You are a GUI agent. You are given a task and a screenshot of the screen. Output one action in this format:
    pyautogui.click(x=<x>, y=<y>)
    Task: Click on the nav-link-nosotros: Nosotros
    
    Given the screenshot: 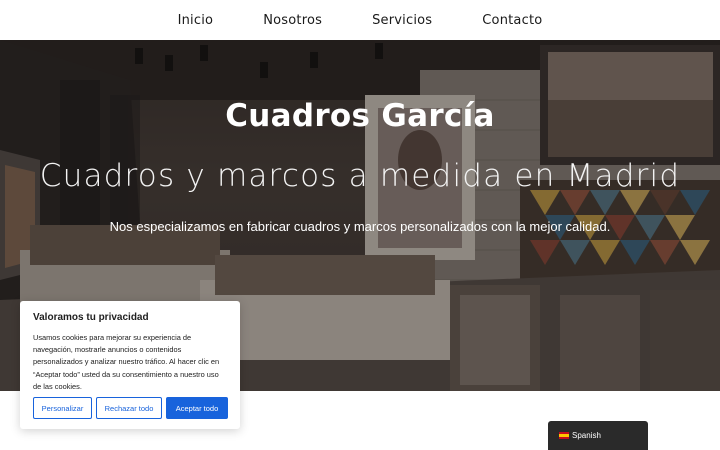 What is the action you would take?
    pyautogui.click(x=292, y=20)
    